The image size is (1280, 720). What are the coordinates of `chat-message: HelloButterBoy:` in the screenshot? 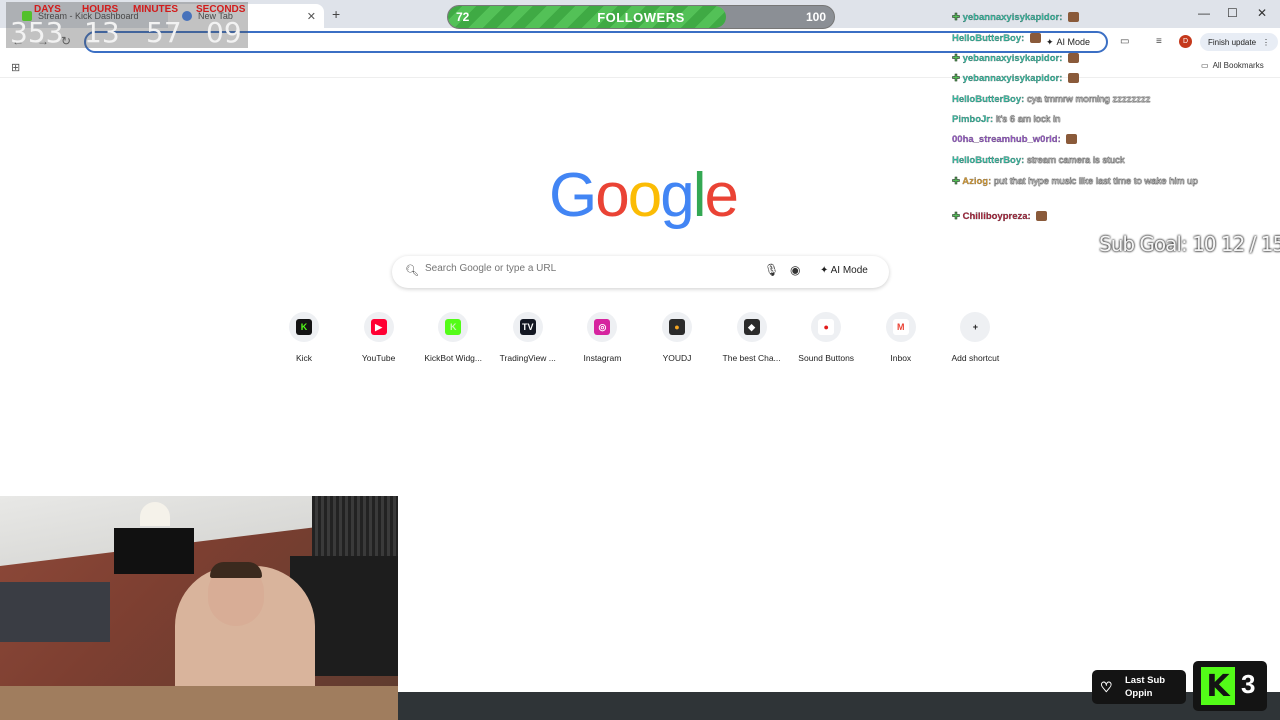 It's located at (996, 38).